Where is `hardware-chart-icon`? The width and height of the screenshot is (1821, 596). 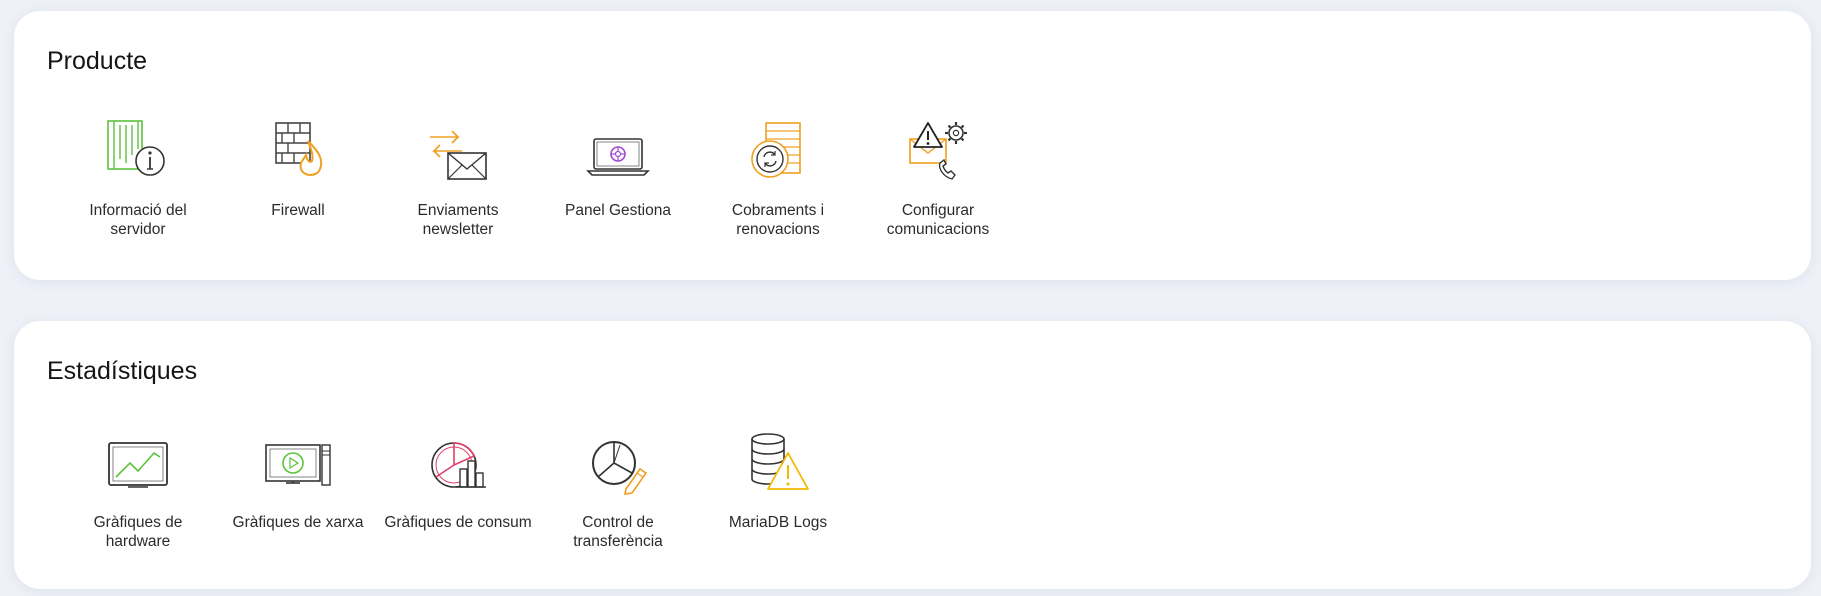
hardware-chart-icon is located at coordinates (138, 465).